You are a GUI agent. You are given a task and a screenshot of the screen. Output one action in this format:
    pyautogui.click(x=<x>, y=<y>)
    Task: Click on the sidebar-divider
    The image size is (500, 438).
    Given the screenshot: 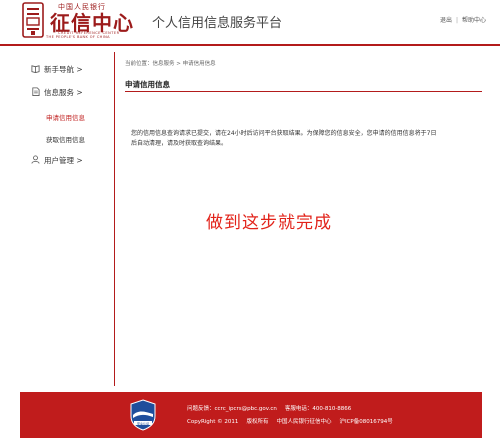 What is the action you would take?
    pyautogui.click(x=114, y=219)
    